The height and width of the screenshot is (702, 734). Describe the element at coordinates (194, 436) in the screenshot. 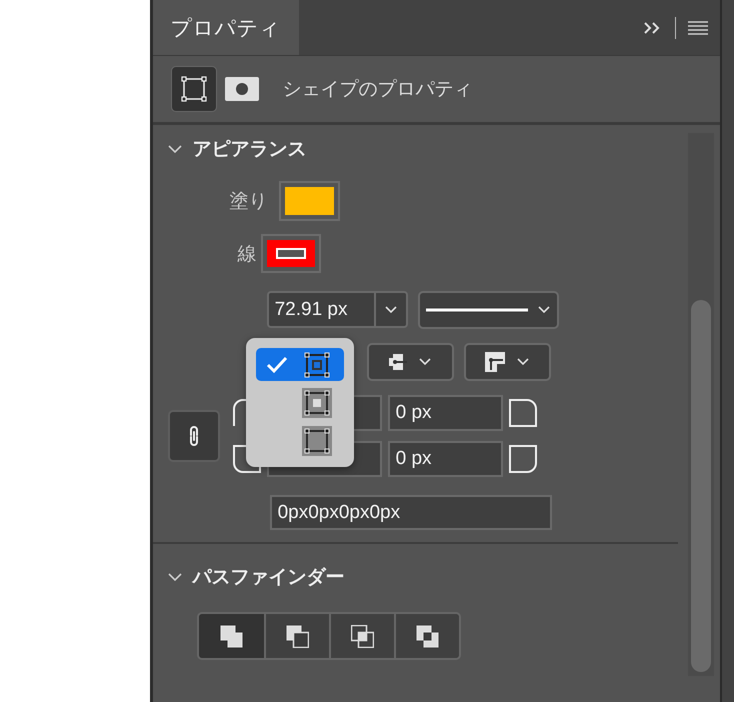

I see `link-button` at that location.